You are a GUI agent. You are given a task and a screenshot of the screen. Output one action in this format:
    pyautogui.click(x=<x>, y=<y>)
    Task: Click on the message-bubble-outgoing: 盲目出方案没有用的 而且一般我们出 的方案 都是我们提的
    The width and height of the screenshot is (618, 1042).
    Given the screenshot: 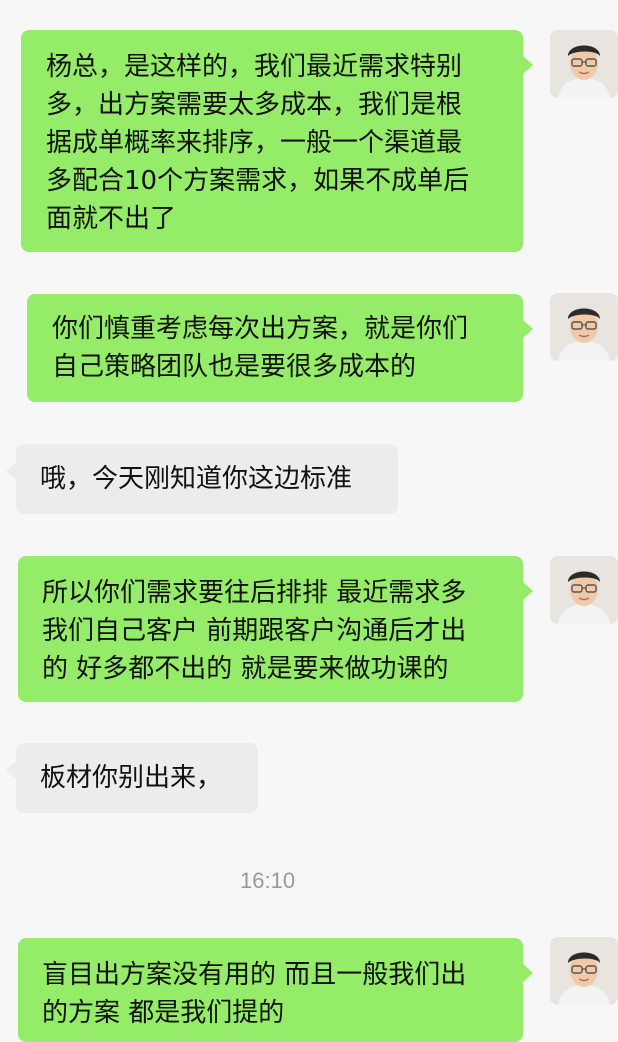 What is the action you would take?
    pyautogui.click(x=270, y=990)
    